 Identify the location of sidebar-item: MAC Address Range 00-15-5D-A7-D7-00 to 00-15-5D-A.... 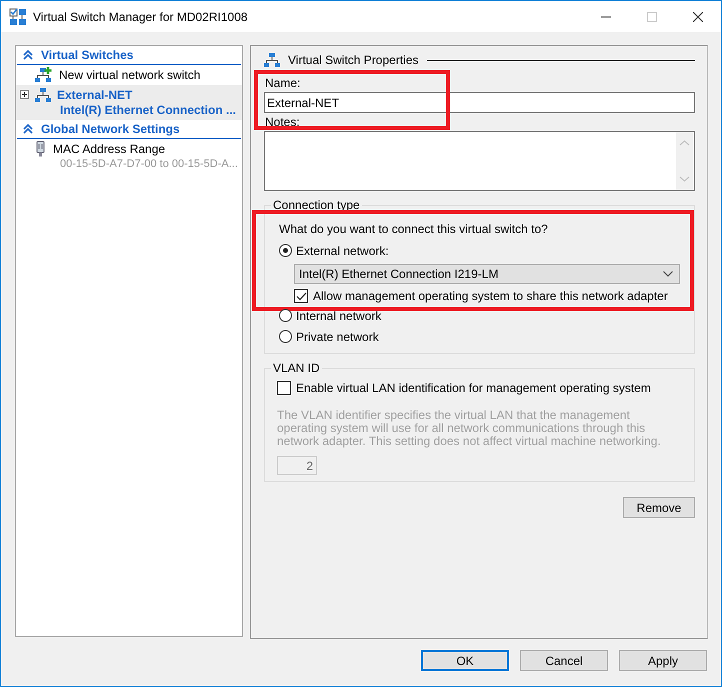
(129, 156).